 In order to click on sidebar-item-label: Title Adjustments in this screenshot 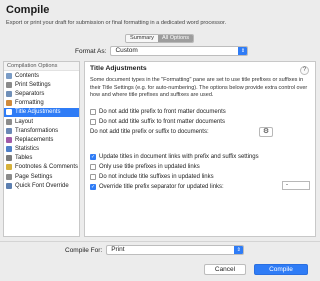, I will do `click(38, 112)`.